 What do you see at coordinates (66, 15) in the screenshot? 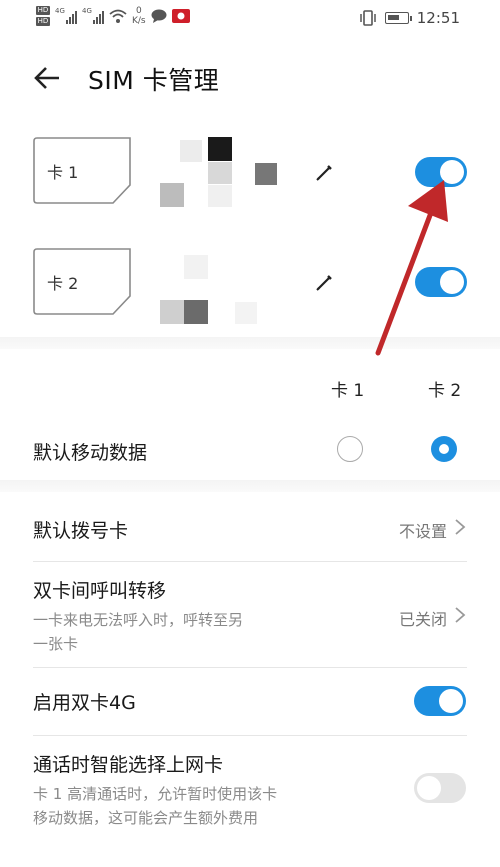
I see `sim1-signal-icon: 4G` at bounding box center [66, 15].